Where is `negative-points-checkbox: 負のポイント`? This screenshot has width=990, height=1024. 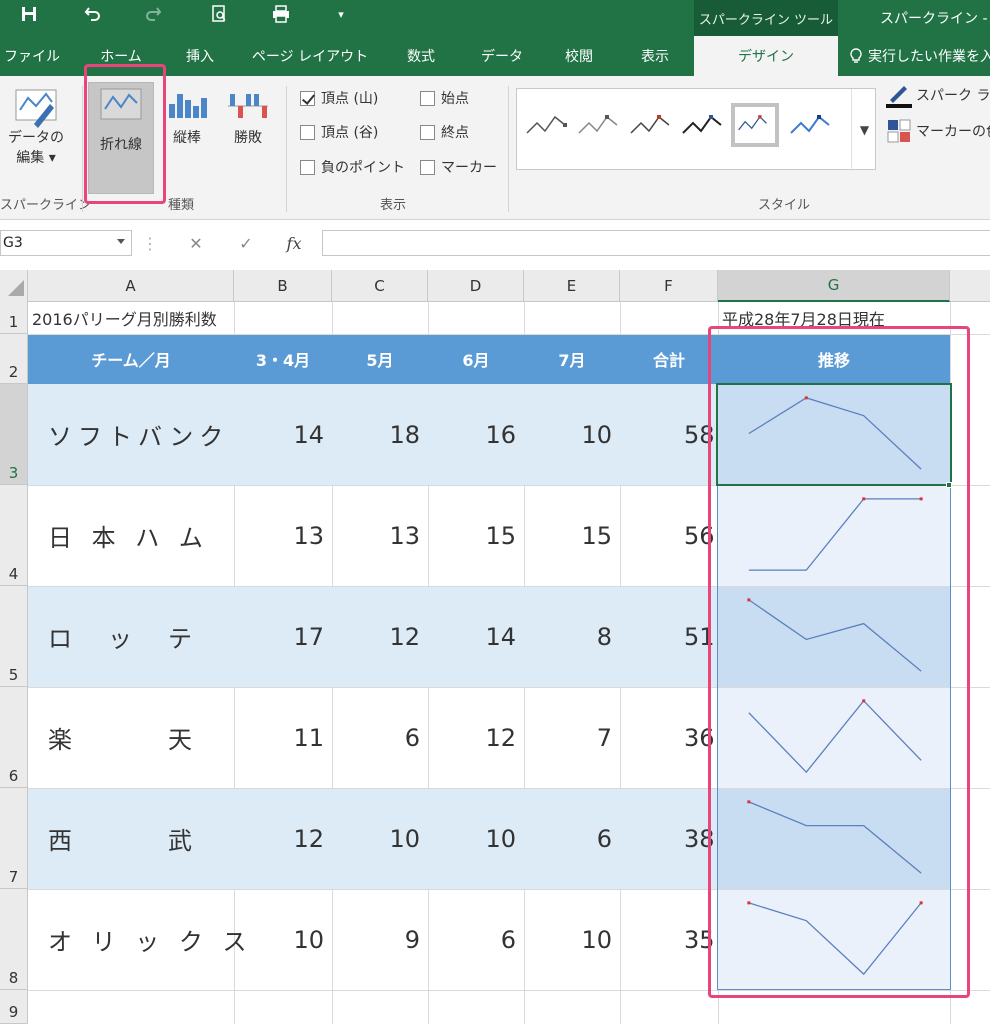
negative-points-checkbox: 負のポイント is located at coordinates (352, 167).